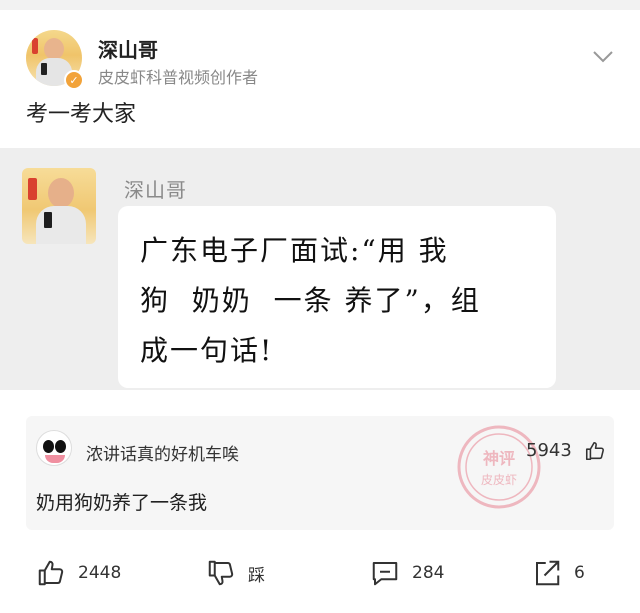 The image size is (640, 613). What do you see at coordinates (178, 77) in the screenshot?
I see `author-title: 皮皮虾科普视频创作者` at bounding box center [178, 77].